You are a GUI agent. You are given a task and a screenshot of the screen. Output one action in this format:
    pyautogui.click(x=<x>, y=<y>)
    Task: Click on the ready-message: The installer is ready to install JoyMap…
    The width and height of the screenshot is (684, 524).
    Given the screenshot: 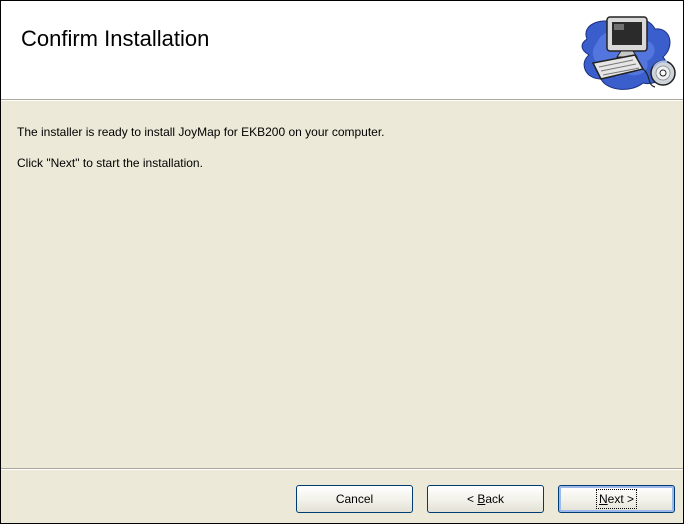 What is the action you would take?
    pyautogui.click(x=201, y=132)
    